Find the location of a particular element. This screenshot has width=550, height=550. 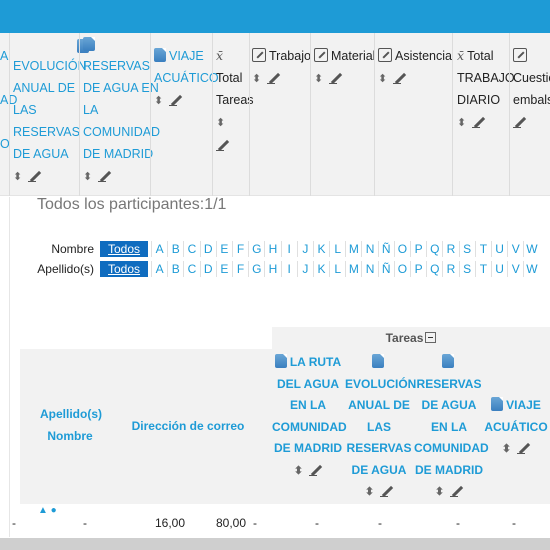

assignment-column-header: VIAJE ACUÁTICO ⬍ is located at coordinates (516, 428).